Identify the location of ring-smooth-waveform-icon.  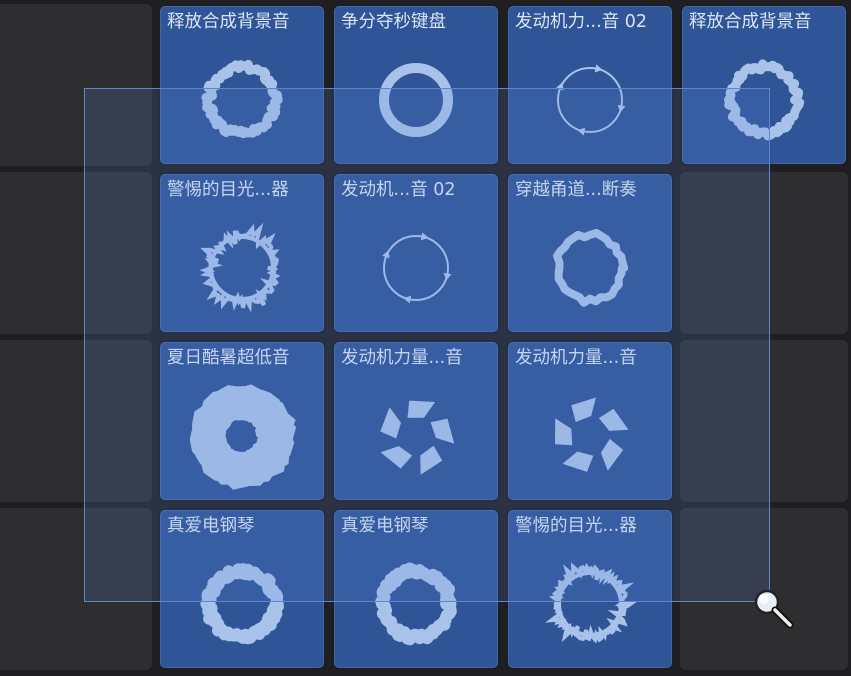
(416, 100).